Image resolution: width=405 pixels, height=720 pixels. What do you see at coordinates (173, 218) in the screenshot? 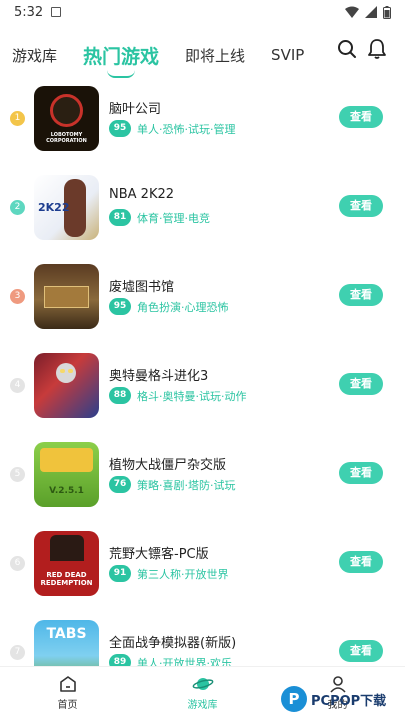
I see `game-tags: 体育·管理·电竞` at bounding box center [173, 218].